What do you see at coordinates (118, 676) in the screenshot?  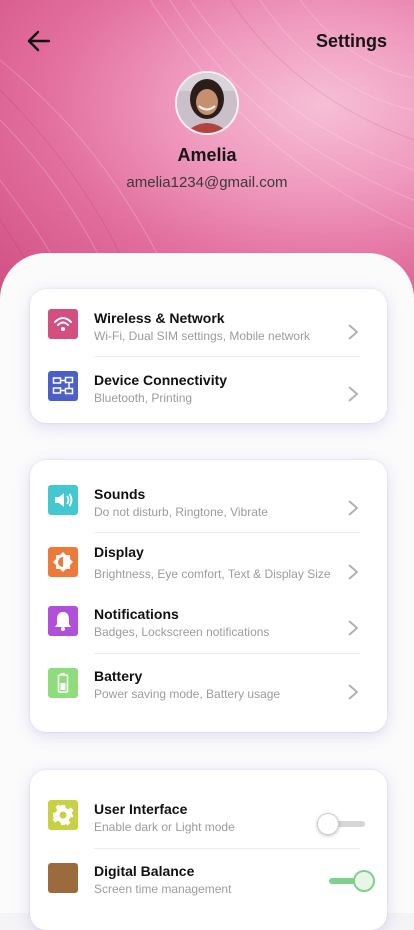 I see `setting-title: Battery` at bounding box center [118, 676].